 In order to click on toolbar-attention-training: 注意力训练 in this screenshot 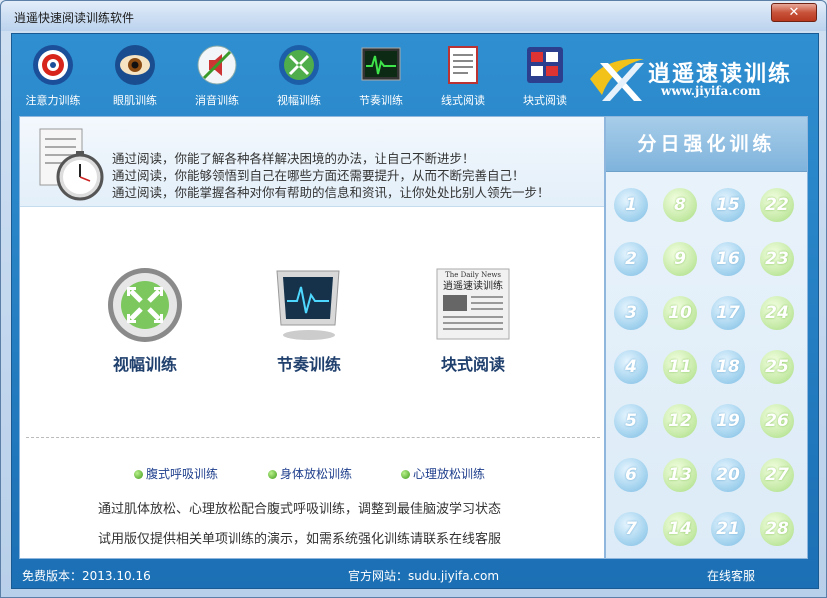, I will do `click(53, 74)`.